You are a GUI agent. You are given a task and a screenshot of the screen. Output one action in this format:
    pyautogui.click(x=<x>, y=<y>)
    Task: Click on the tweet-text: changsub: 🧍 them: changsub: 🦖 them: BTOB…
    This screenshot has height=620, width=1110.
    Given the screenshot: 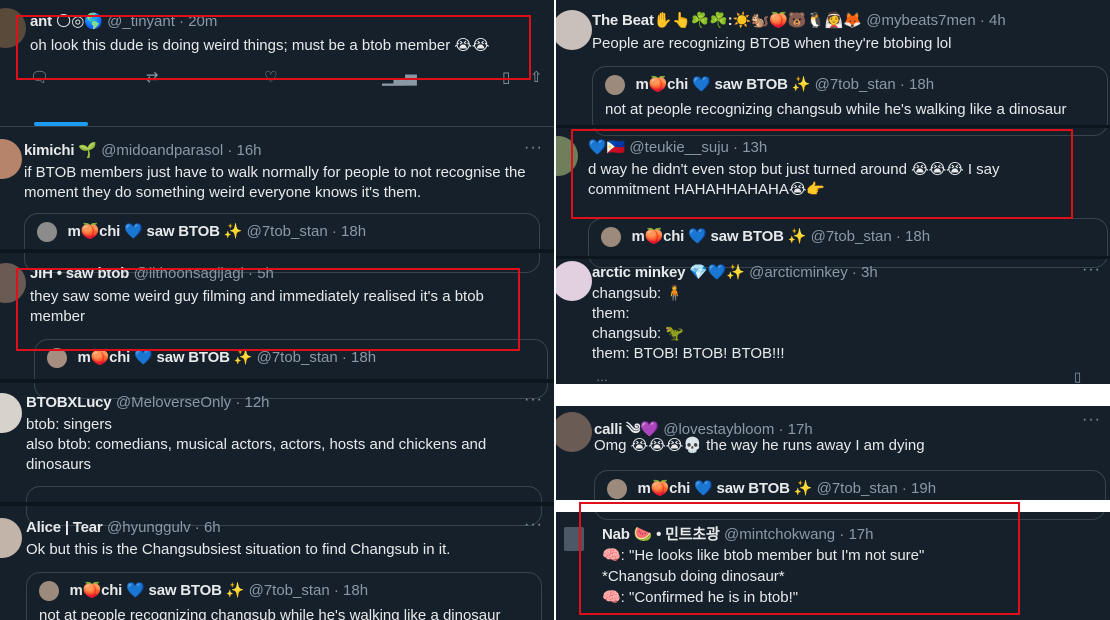 What is the action you would take?
    pyautogui.click(x=688, y=323)
    